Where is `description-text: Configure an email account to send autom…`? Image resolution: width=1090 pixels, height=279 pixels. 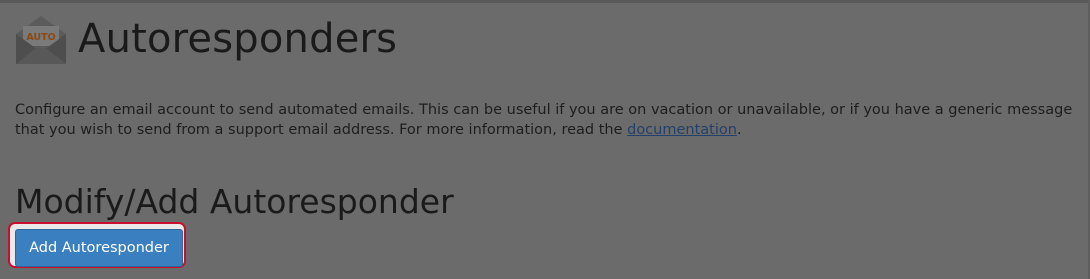 description-text: Configure an email account to send autom… is located at coordinates (544, 120).